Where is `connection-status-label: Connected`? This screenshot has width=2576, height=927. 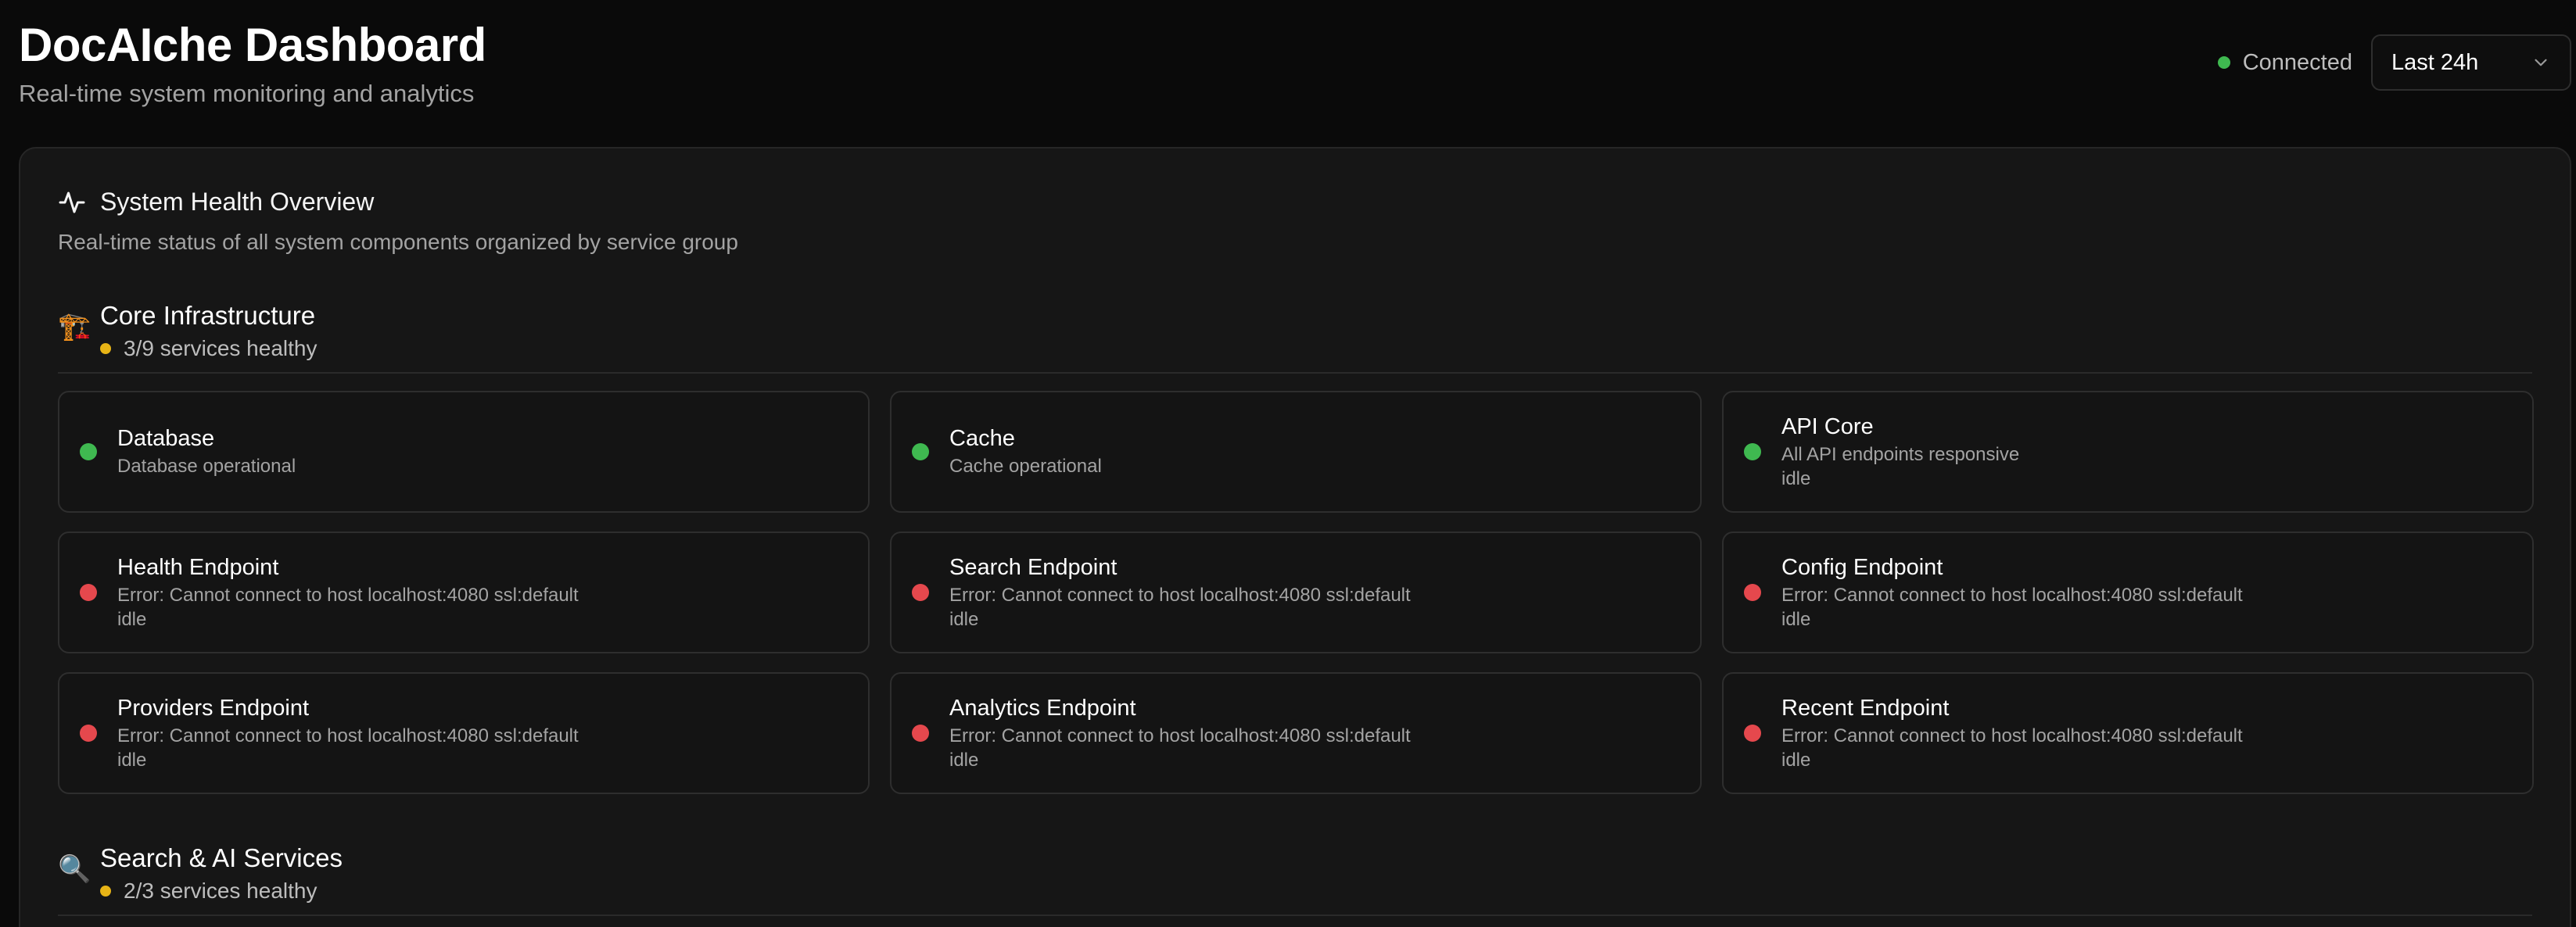 connection-status-label: Connected is located at coordinates (2297, 62).